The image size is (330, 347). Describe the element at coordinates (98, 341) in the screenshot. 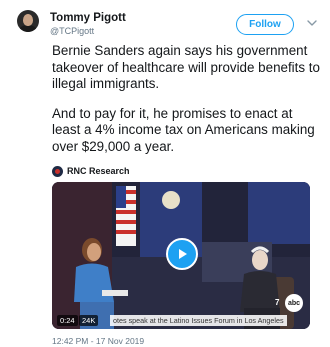

I see `tweet-timestamp: 12:42 PM - 17 Nov 2019` at that location.